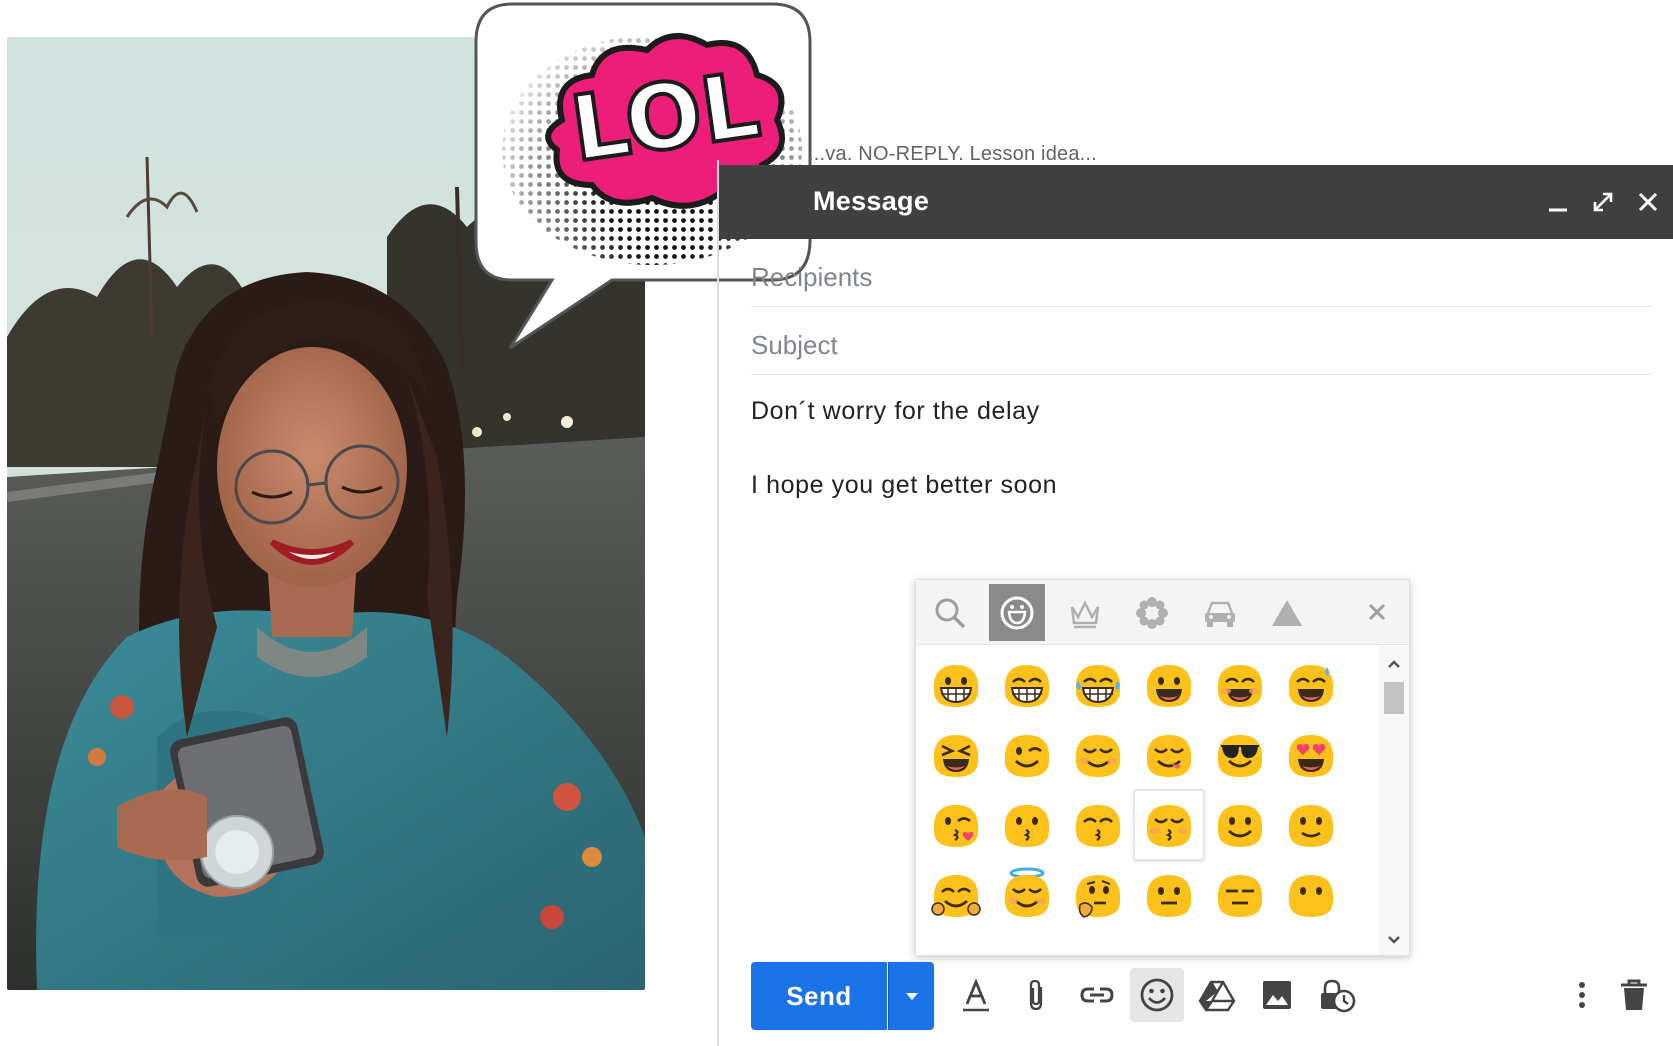 The image size is (1673, 1046). I want to click on grinning-emoji-icon, so click(956, 686).